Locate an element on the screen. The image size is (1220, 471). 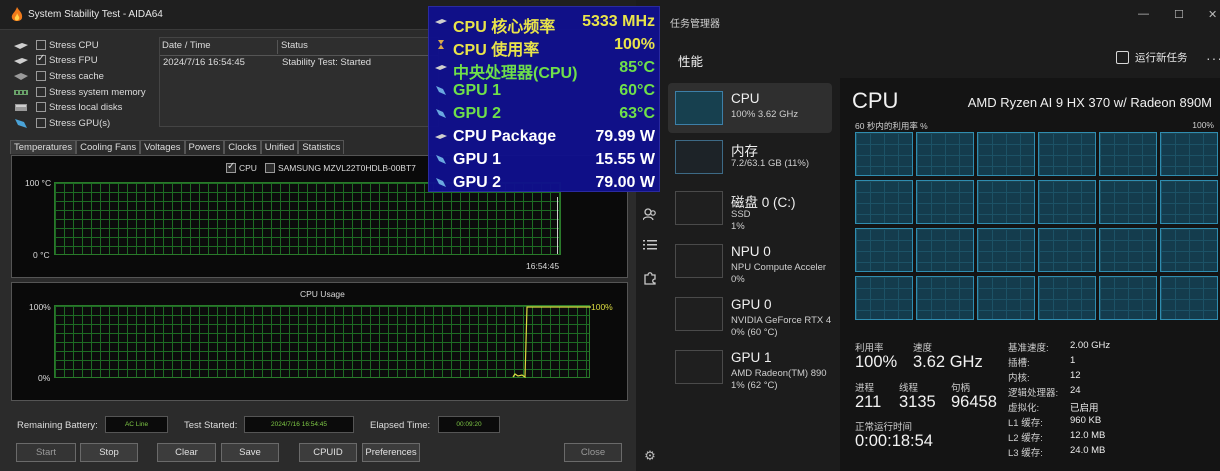
legend-ssd-checkbox is located at coordinates (269, 168).